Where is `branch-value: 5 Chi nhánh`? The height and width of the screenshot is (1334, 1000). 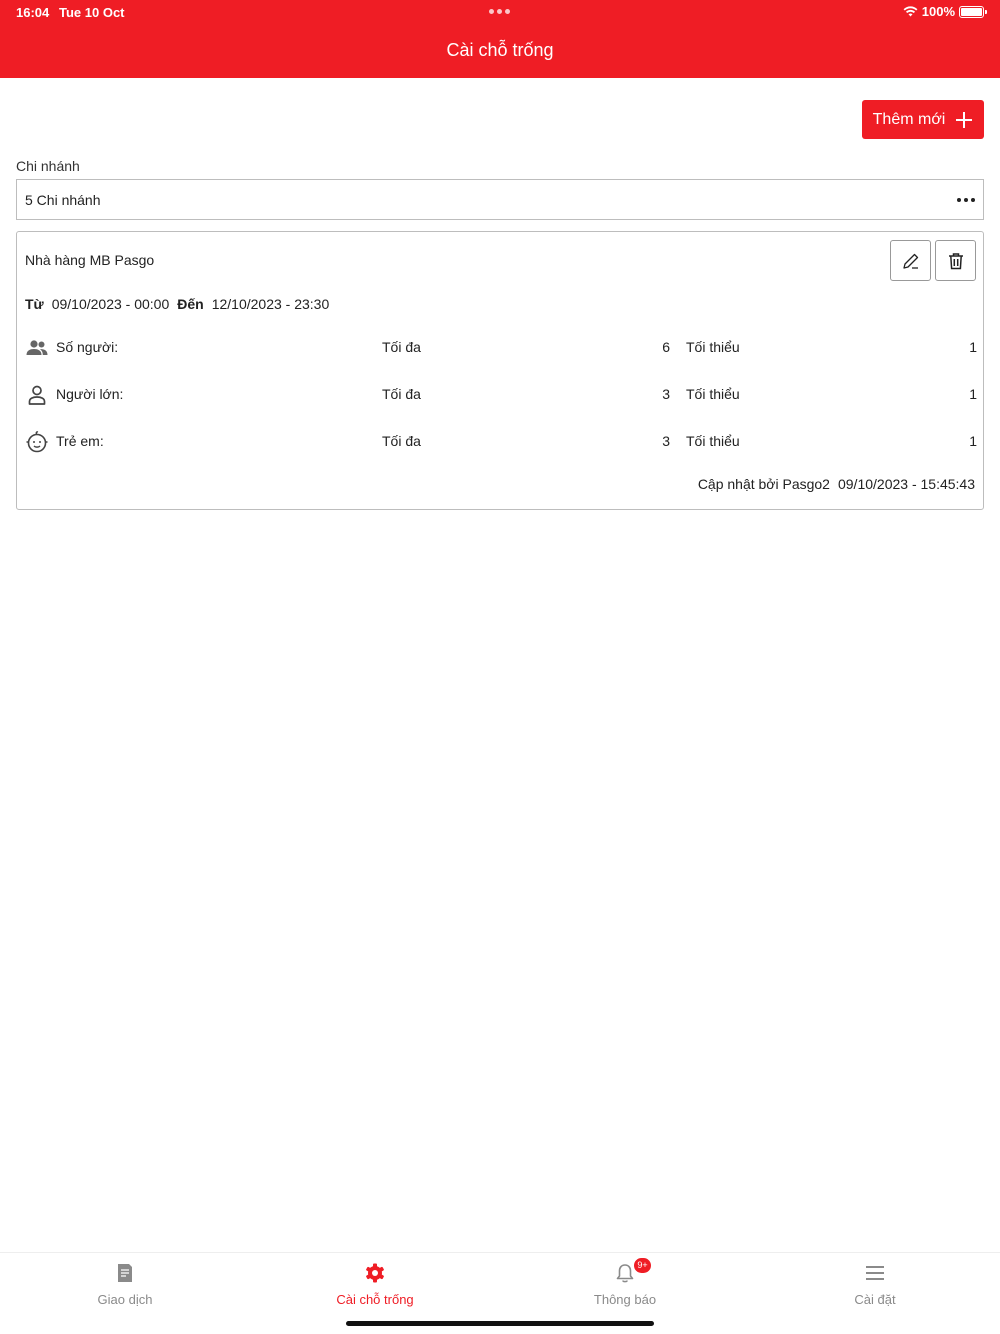
branch-value: 5 Chi nhánh is located at coordinates (63, 199).